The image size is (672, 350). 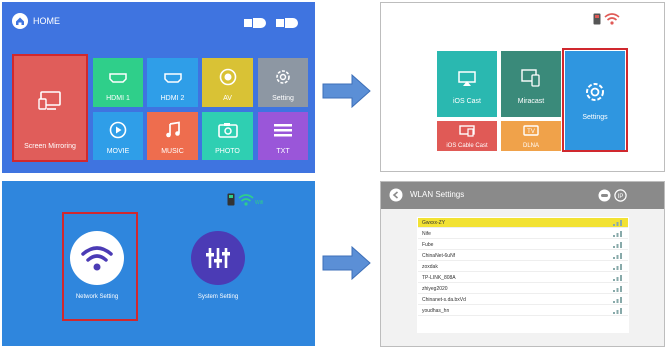 I want to click on cable-screen-icon, so click(x=467, y=131).